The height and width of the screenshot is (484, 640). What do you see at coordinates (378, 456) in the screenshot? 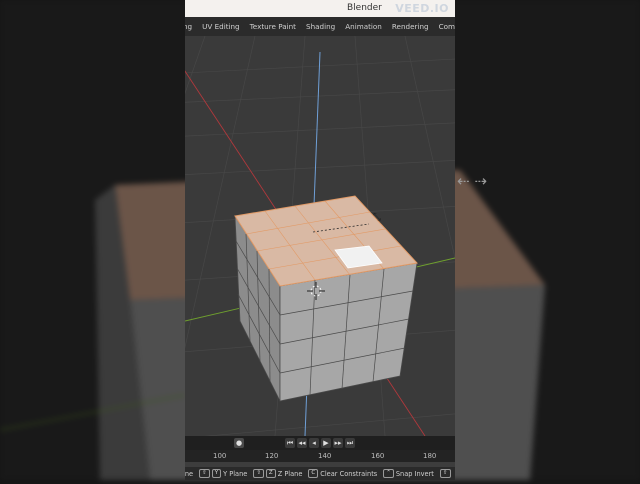
I see `ruler-label: 160` at bounding box center [378, 456].